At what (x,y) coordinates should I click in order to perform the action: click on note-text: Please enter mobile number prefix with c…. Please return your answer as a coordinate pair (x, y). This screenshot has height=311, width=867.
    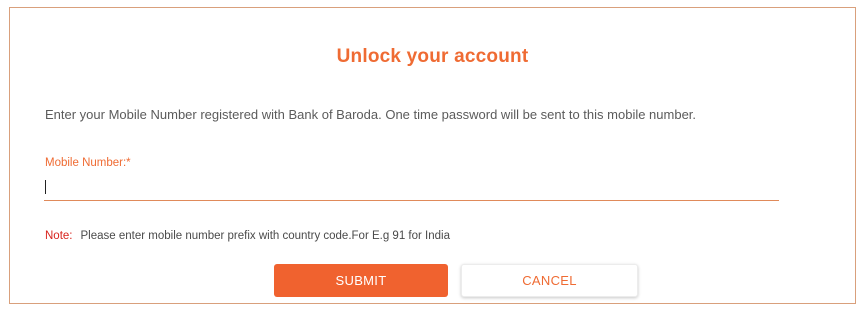
    Looking at the image, I should click on (265, 236).